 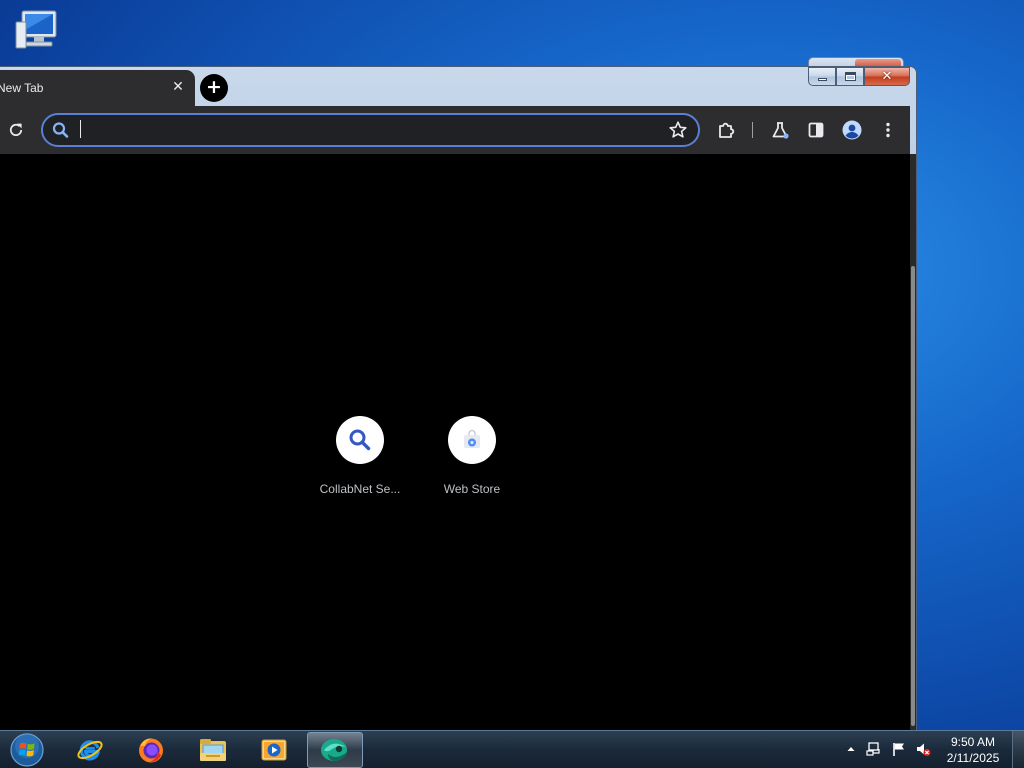 I want to click on address-bar, so click(x=370, y=130).